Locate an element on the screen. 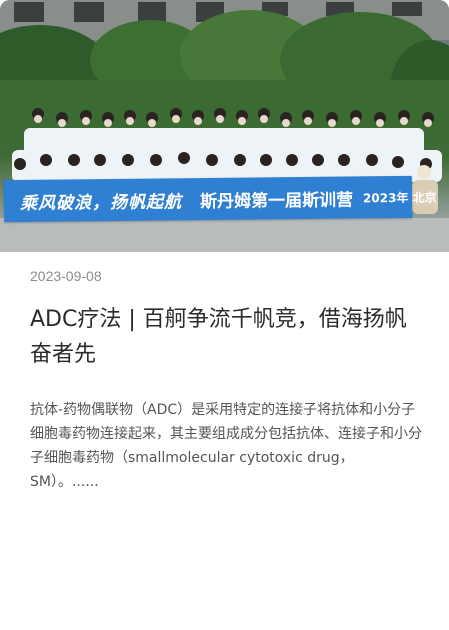 The height and width of the screenshot is (630, 449). banner-year-place: 2023年 北京 is located at coordinates (399, 197).